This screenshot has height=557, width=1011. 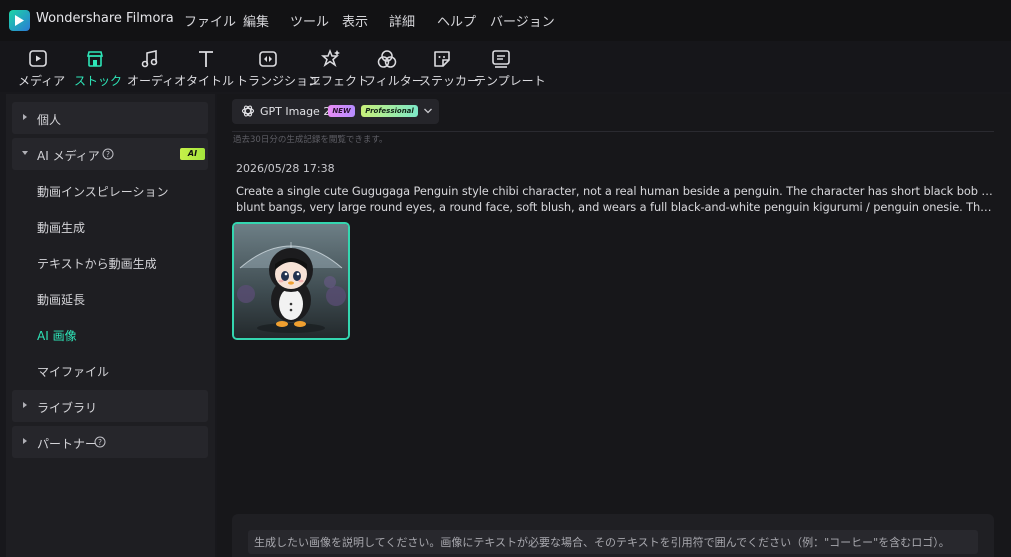 What do you see at coordinates (103, 192) in the screenshot?
I see `sidebar-item-label: 動画インスピレーション` at bounding box center [103, 192].